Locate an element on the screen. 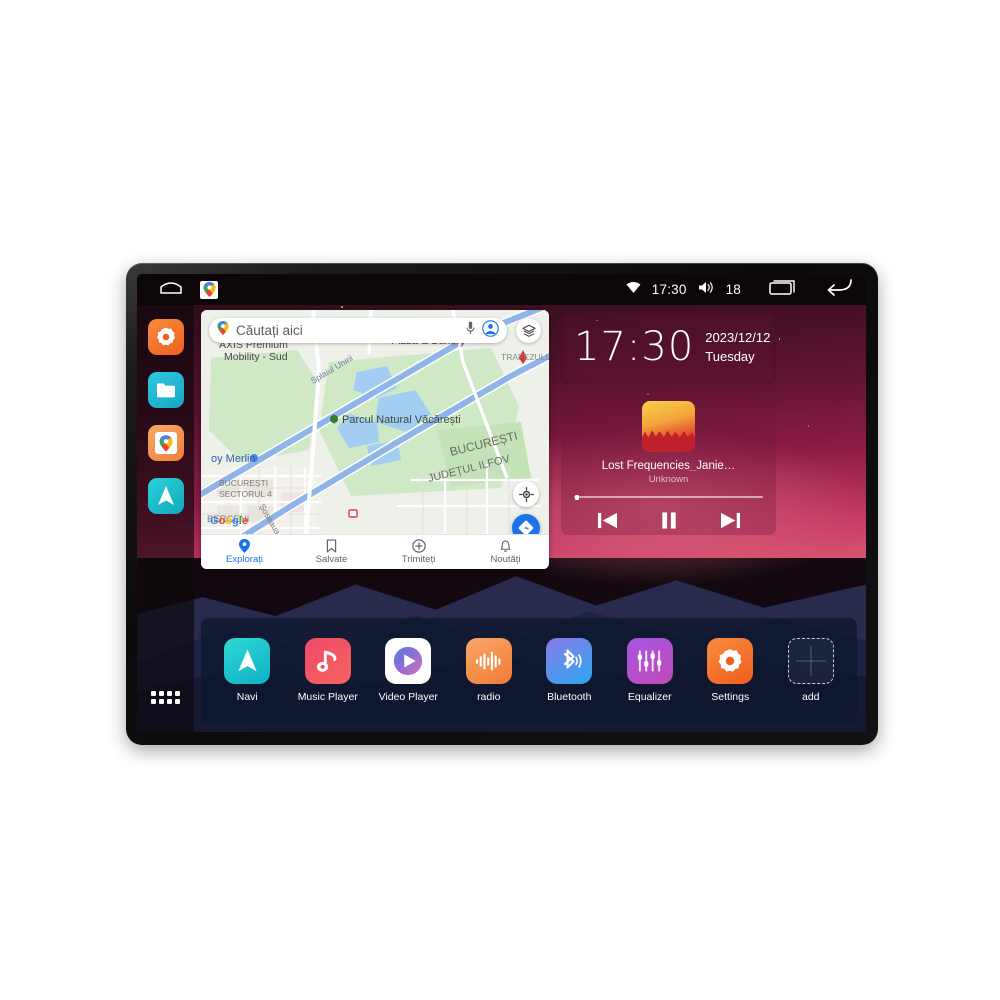  map-nav-contribute: Trimiteți is located at coordinates (418, 552).